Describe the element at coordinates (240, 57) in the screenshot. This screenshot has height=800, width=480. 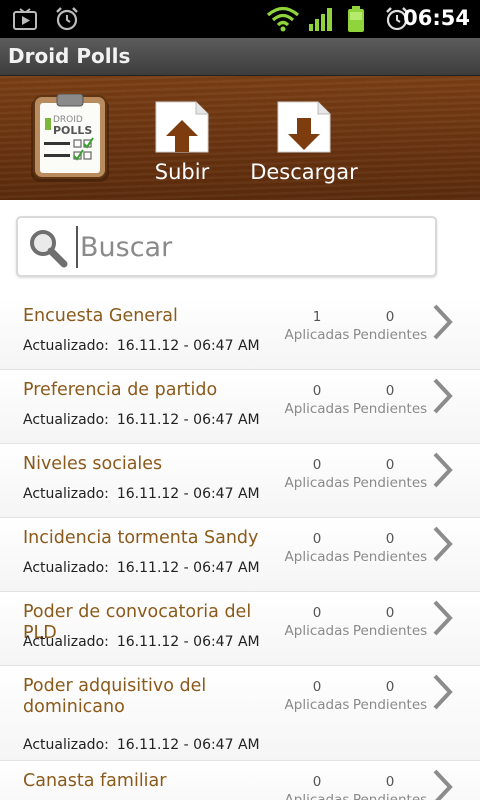
I see `app-title-bar: Droid Polls` at that location.